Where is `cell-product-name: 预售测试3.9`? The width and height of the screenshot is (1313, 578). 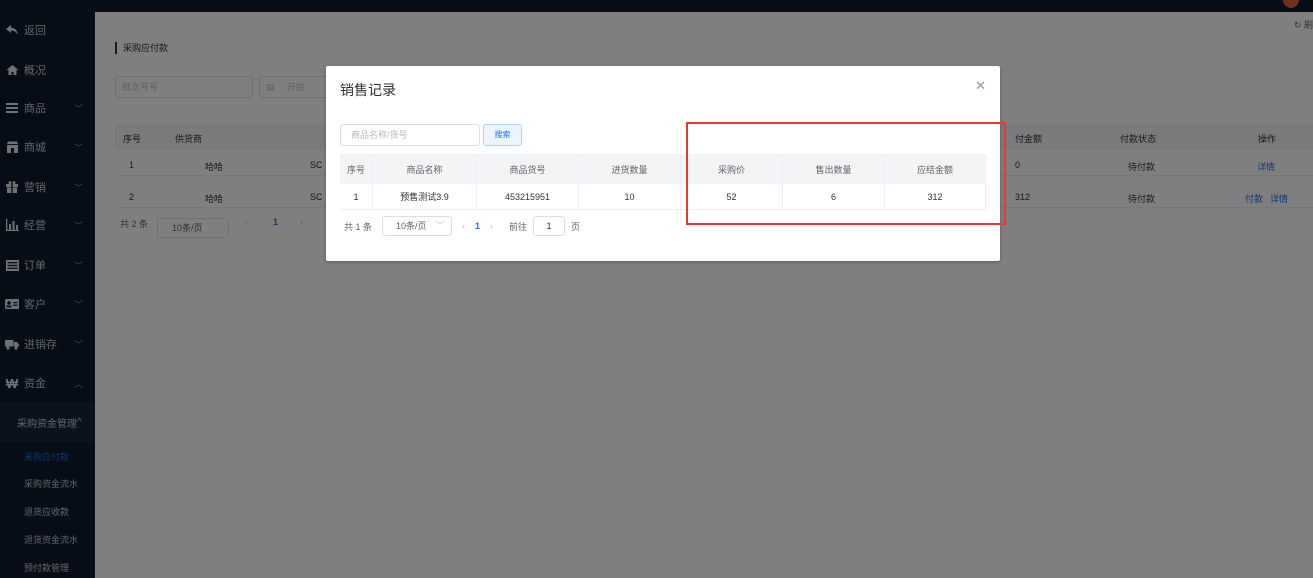
cell-product-name: 预售测试3.9 is located at coordinates (425, 196).